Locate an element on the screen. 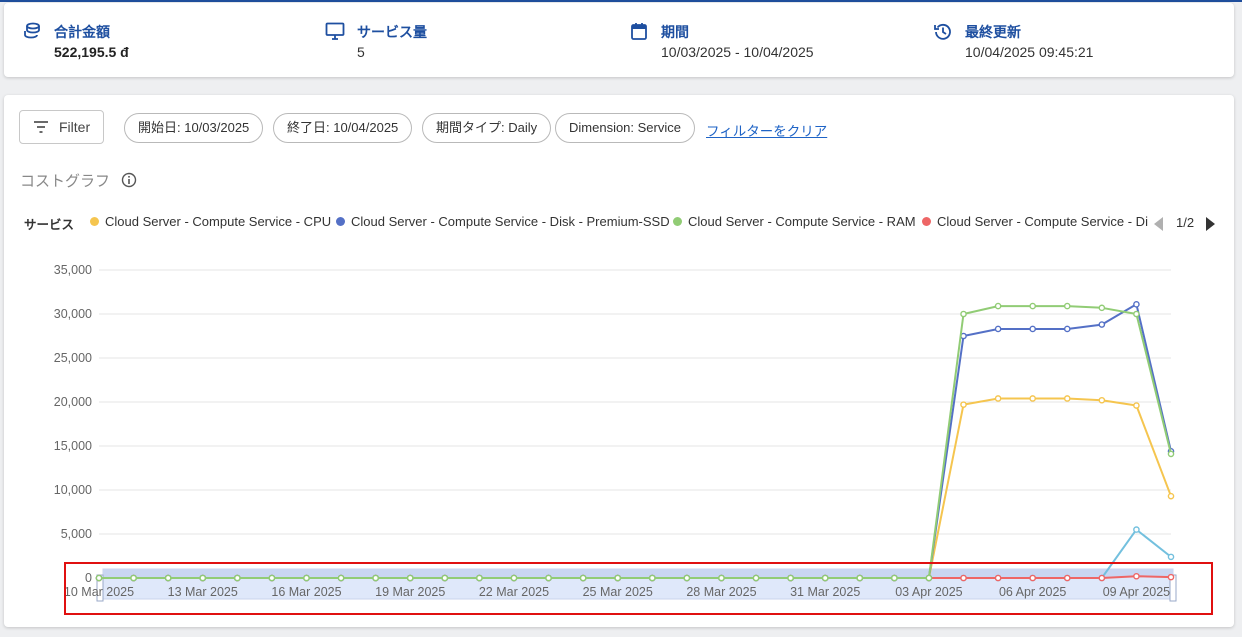 The image size is (1242, 637). y-tick-label: 15,000 is located at coordinates (73, 446).